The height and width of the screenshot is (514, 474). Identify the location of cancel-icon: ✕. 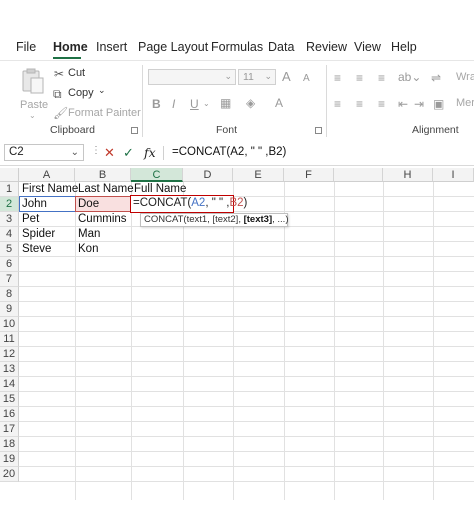
(109, 152).